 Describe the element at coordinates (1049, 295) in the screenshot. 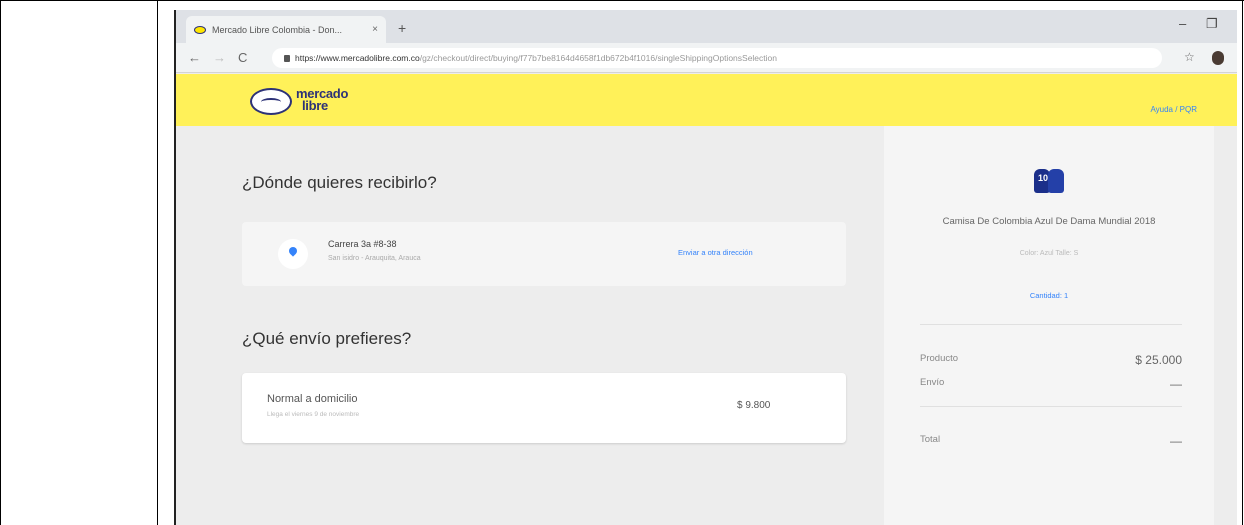

I see `quantity-link: Cantidad: 1` at that location.